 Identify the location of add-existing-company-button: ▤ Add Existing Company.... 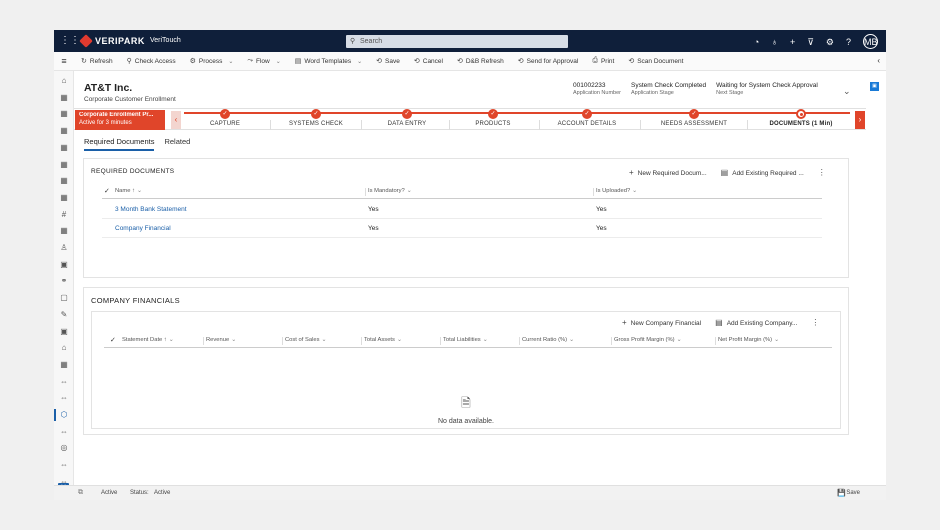
(756, 322).